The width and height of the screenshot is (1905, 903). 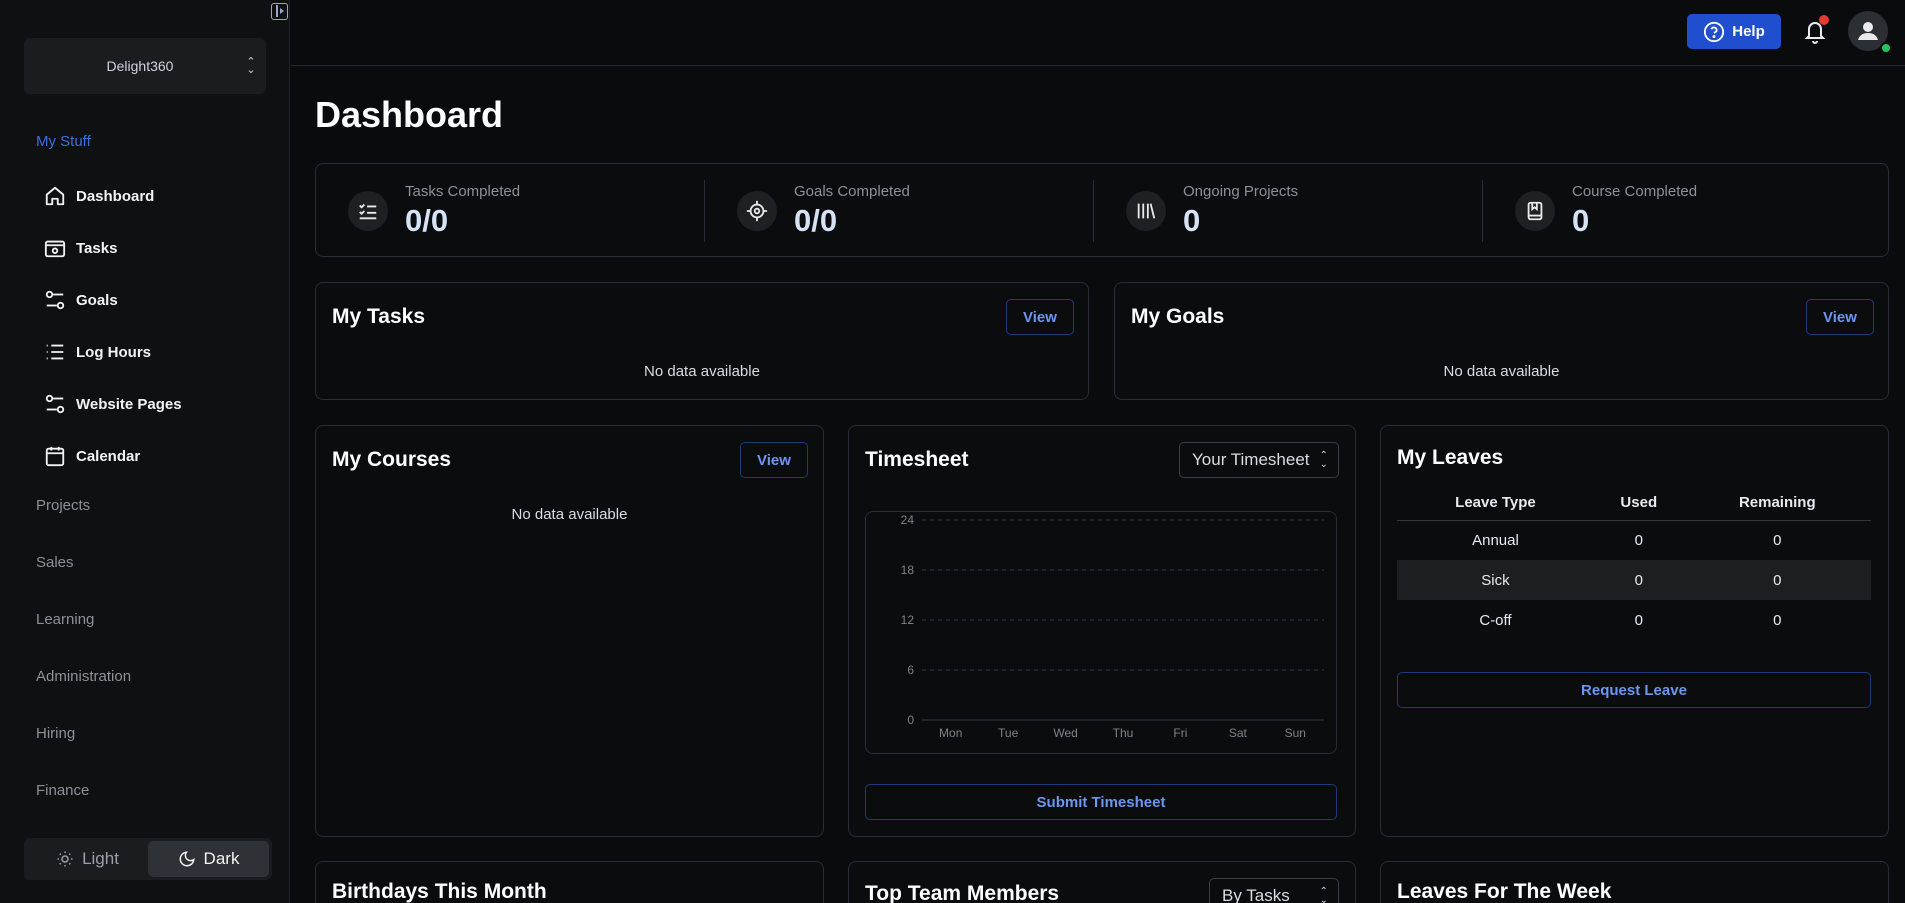 I want to click on notification-dot, so click(x=1824, y=20).